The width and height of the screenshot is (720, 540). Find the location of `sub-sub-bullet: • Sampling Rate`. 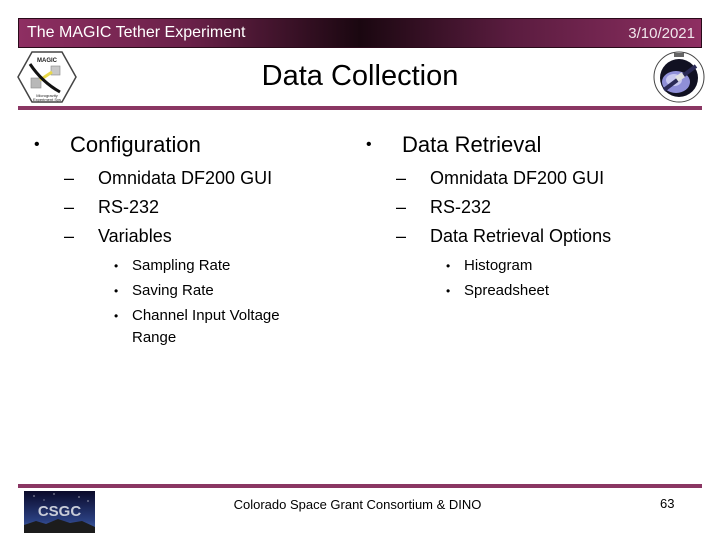

sub-sub-bullet: • Sampling Rate is located at coordinates (189, 267).